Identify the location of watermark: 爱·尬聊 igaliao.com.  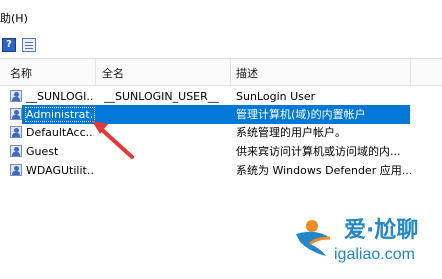
(365, 240).